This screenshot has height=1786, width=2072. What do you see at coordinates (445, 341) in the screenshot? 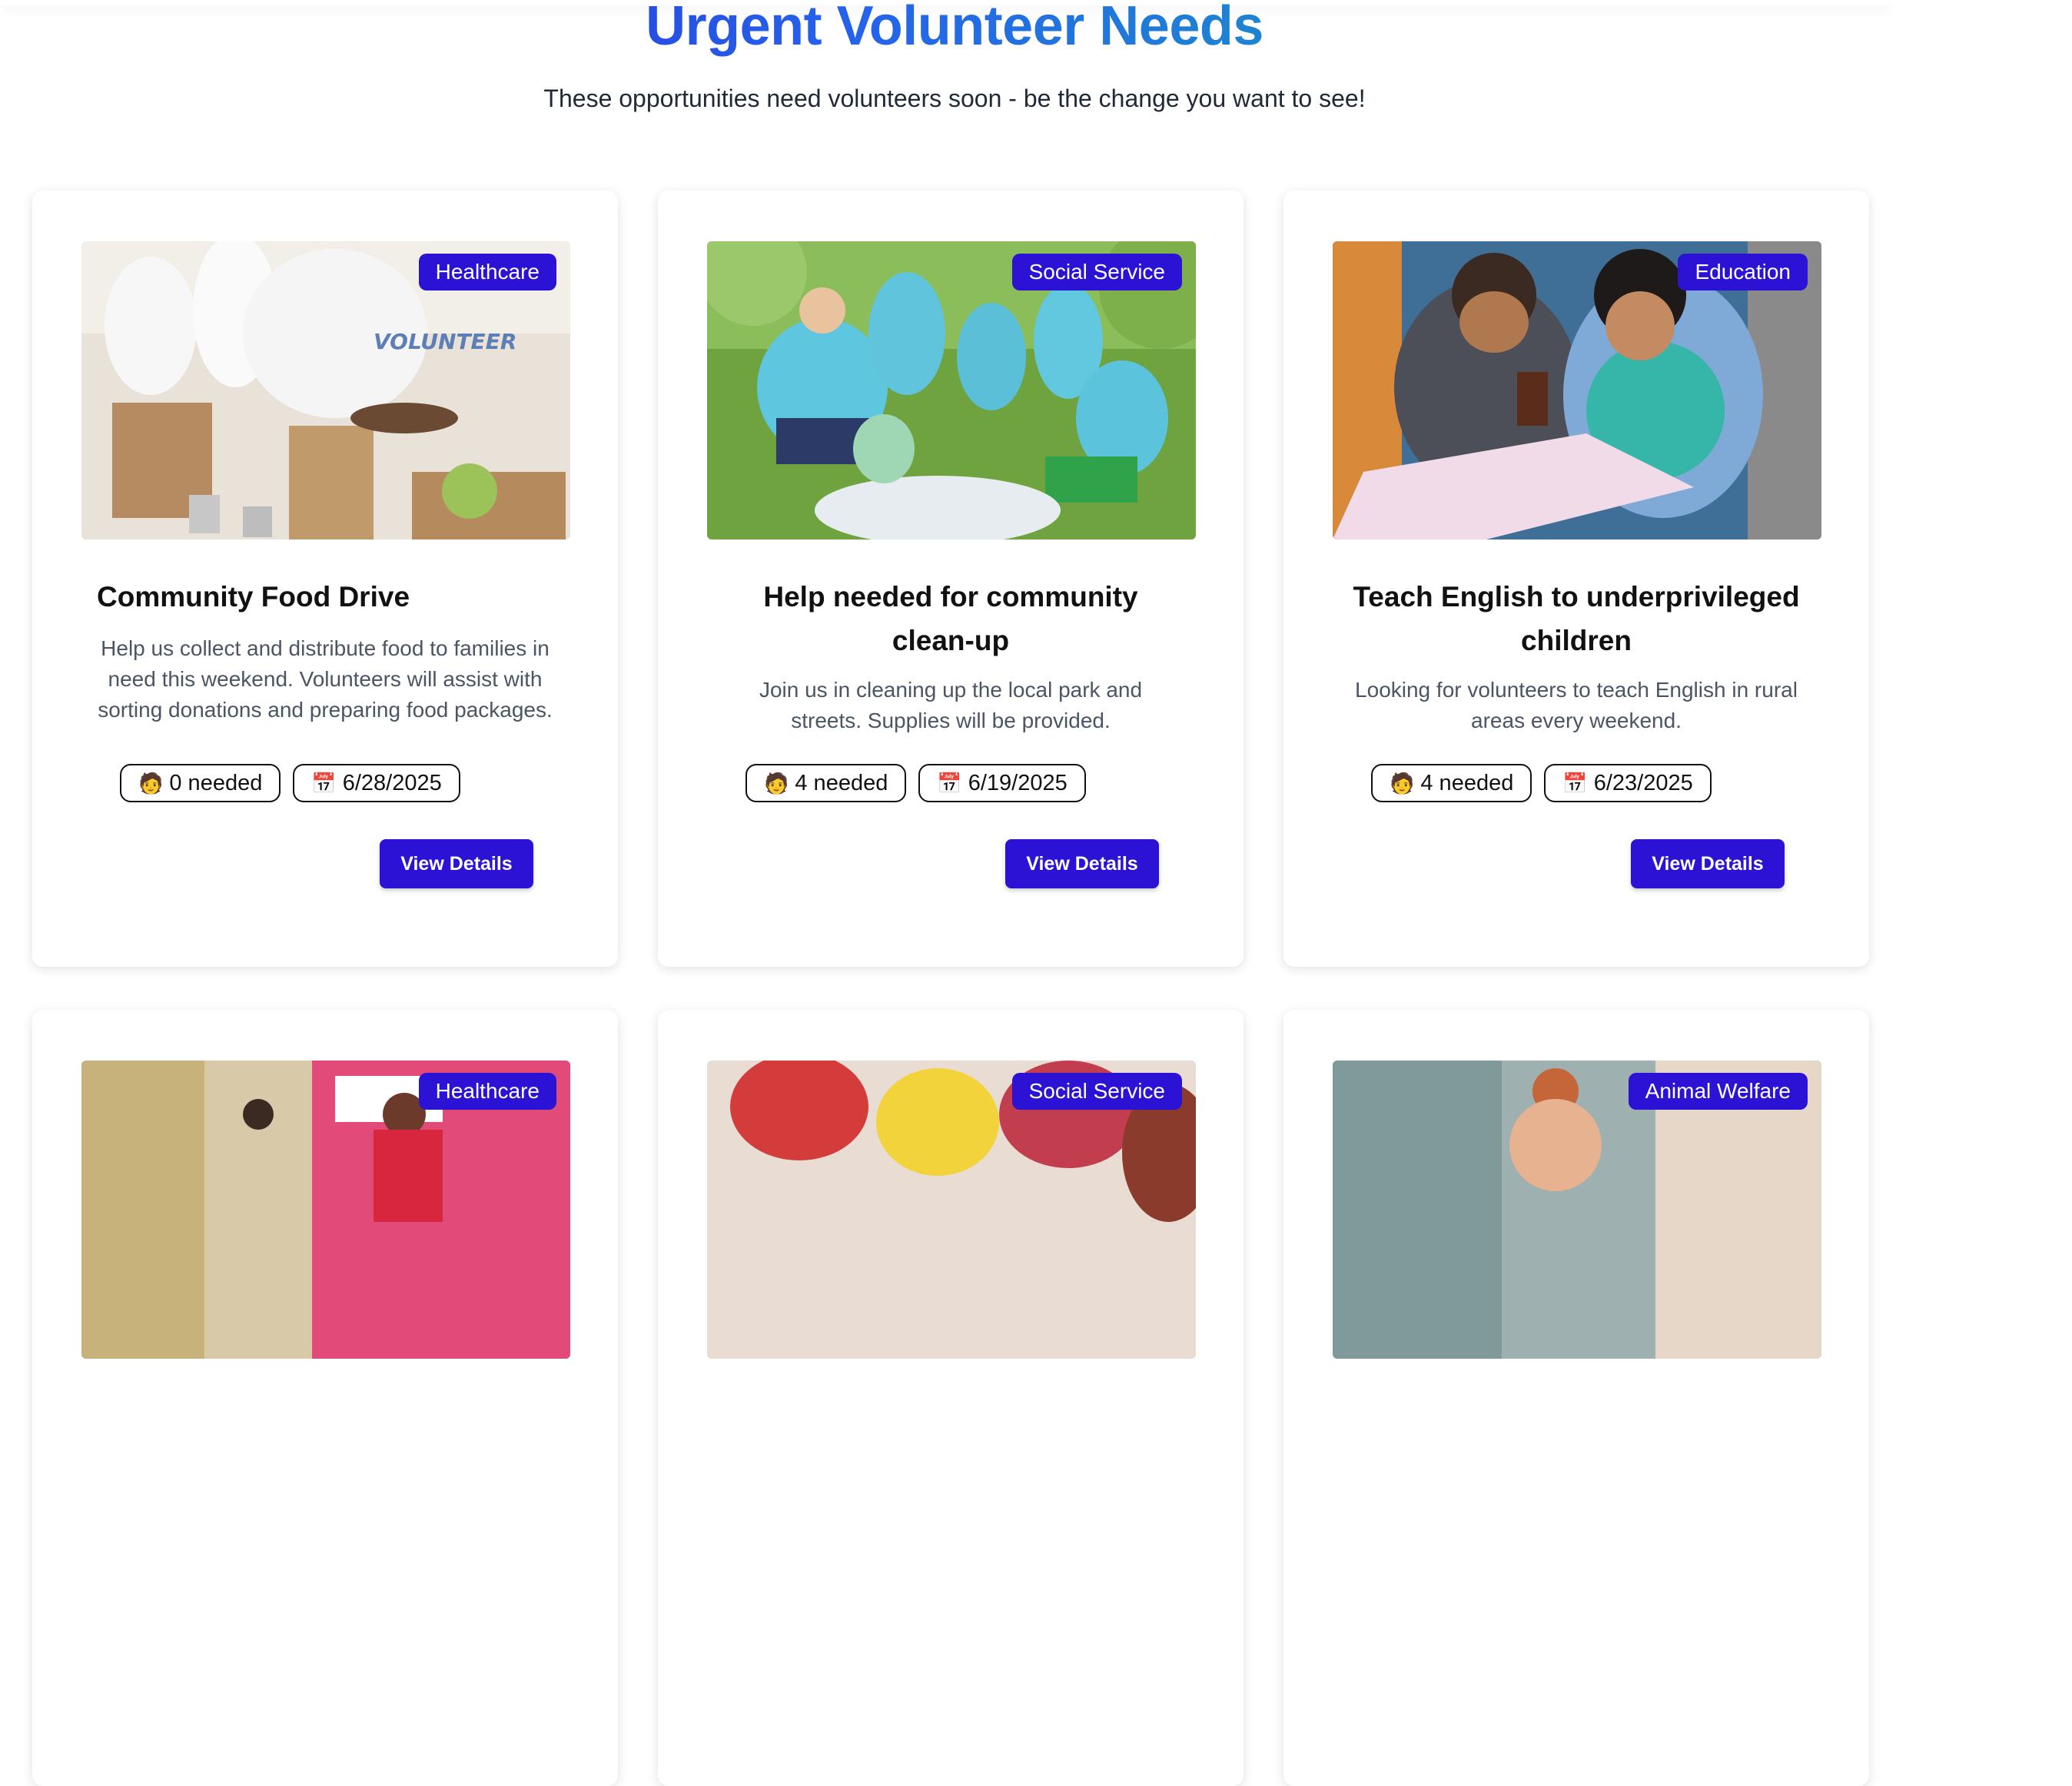
I see `svg-text: VOLUNTEER` at bounding box center [445, 341].